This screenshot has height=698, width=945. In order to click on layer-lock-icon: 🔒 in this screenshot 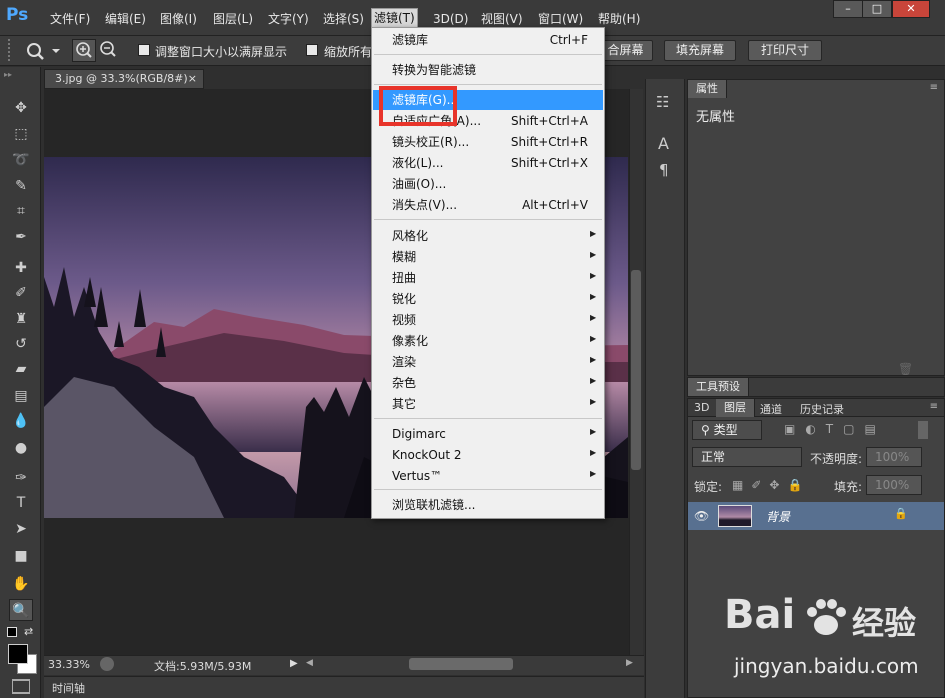, I will do `click(901, 513)`.